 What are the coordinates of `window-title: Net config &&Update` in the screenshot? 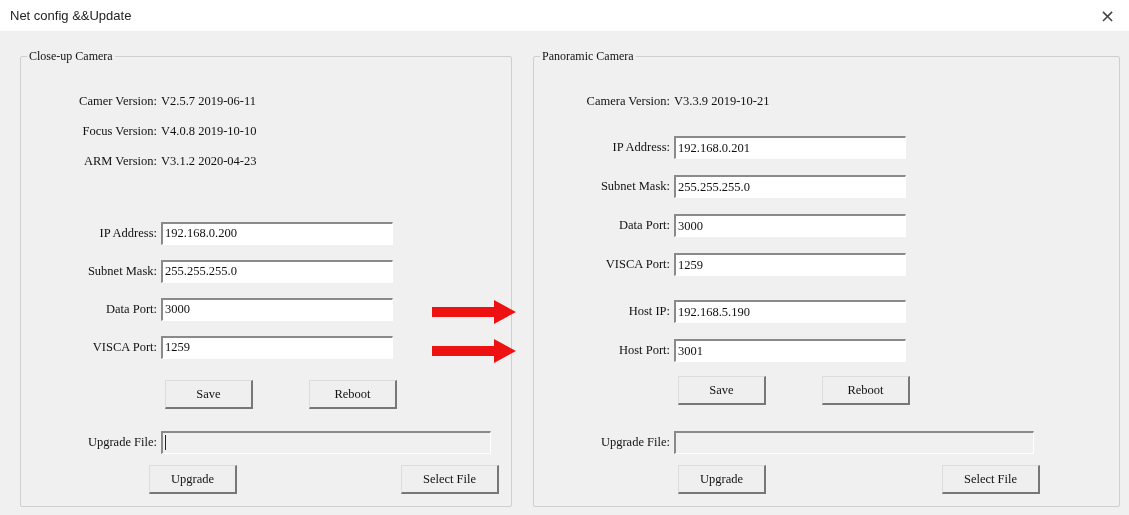 It's located at (71, 15).